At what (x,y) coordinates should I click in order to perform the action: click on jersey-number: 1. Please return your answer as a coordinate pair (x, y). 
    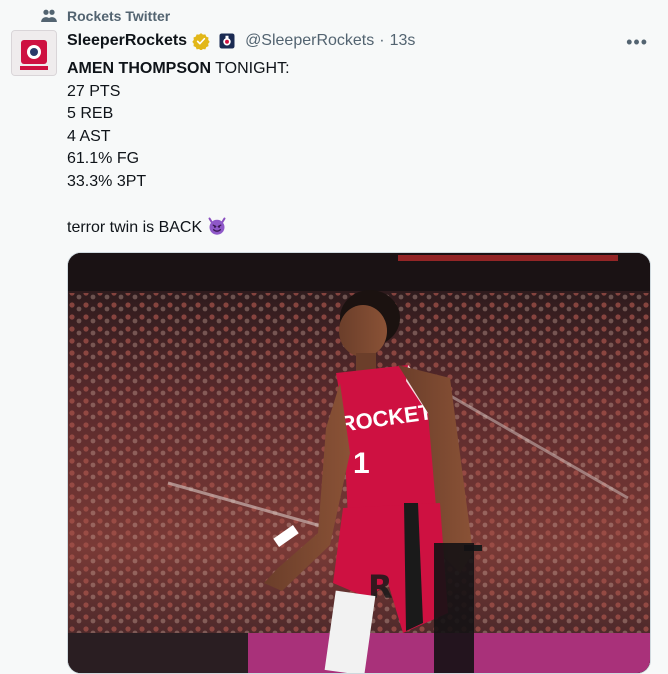
    Looking at the image, I should click on (361, 463).